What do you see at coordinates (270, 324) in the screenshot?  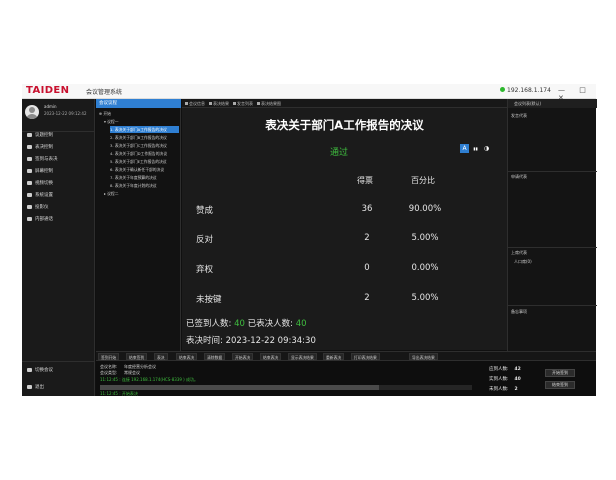 I see `voted-label: 已表决人数:` at bounding box center [270, 324].